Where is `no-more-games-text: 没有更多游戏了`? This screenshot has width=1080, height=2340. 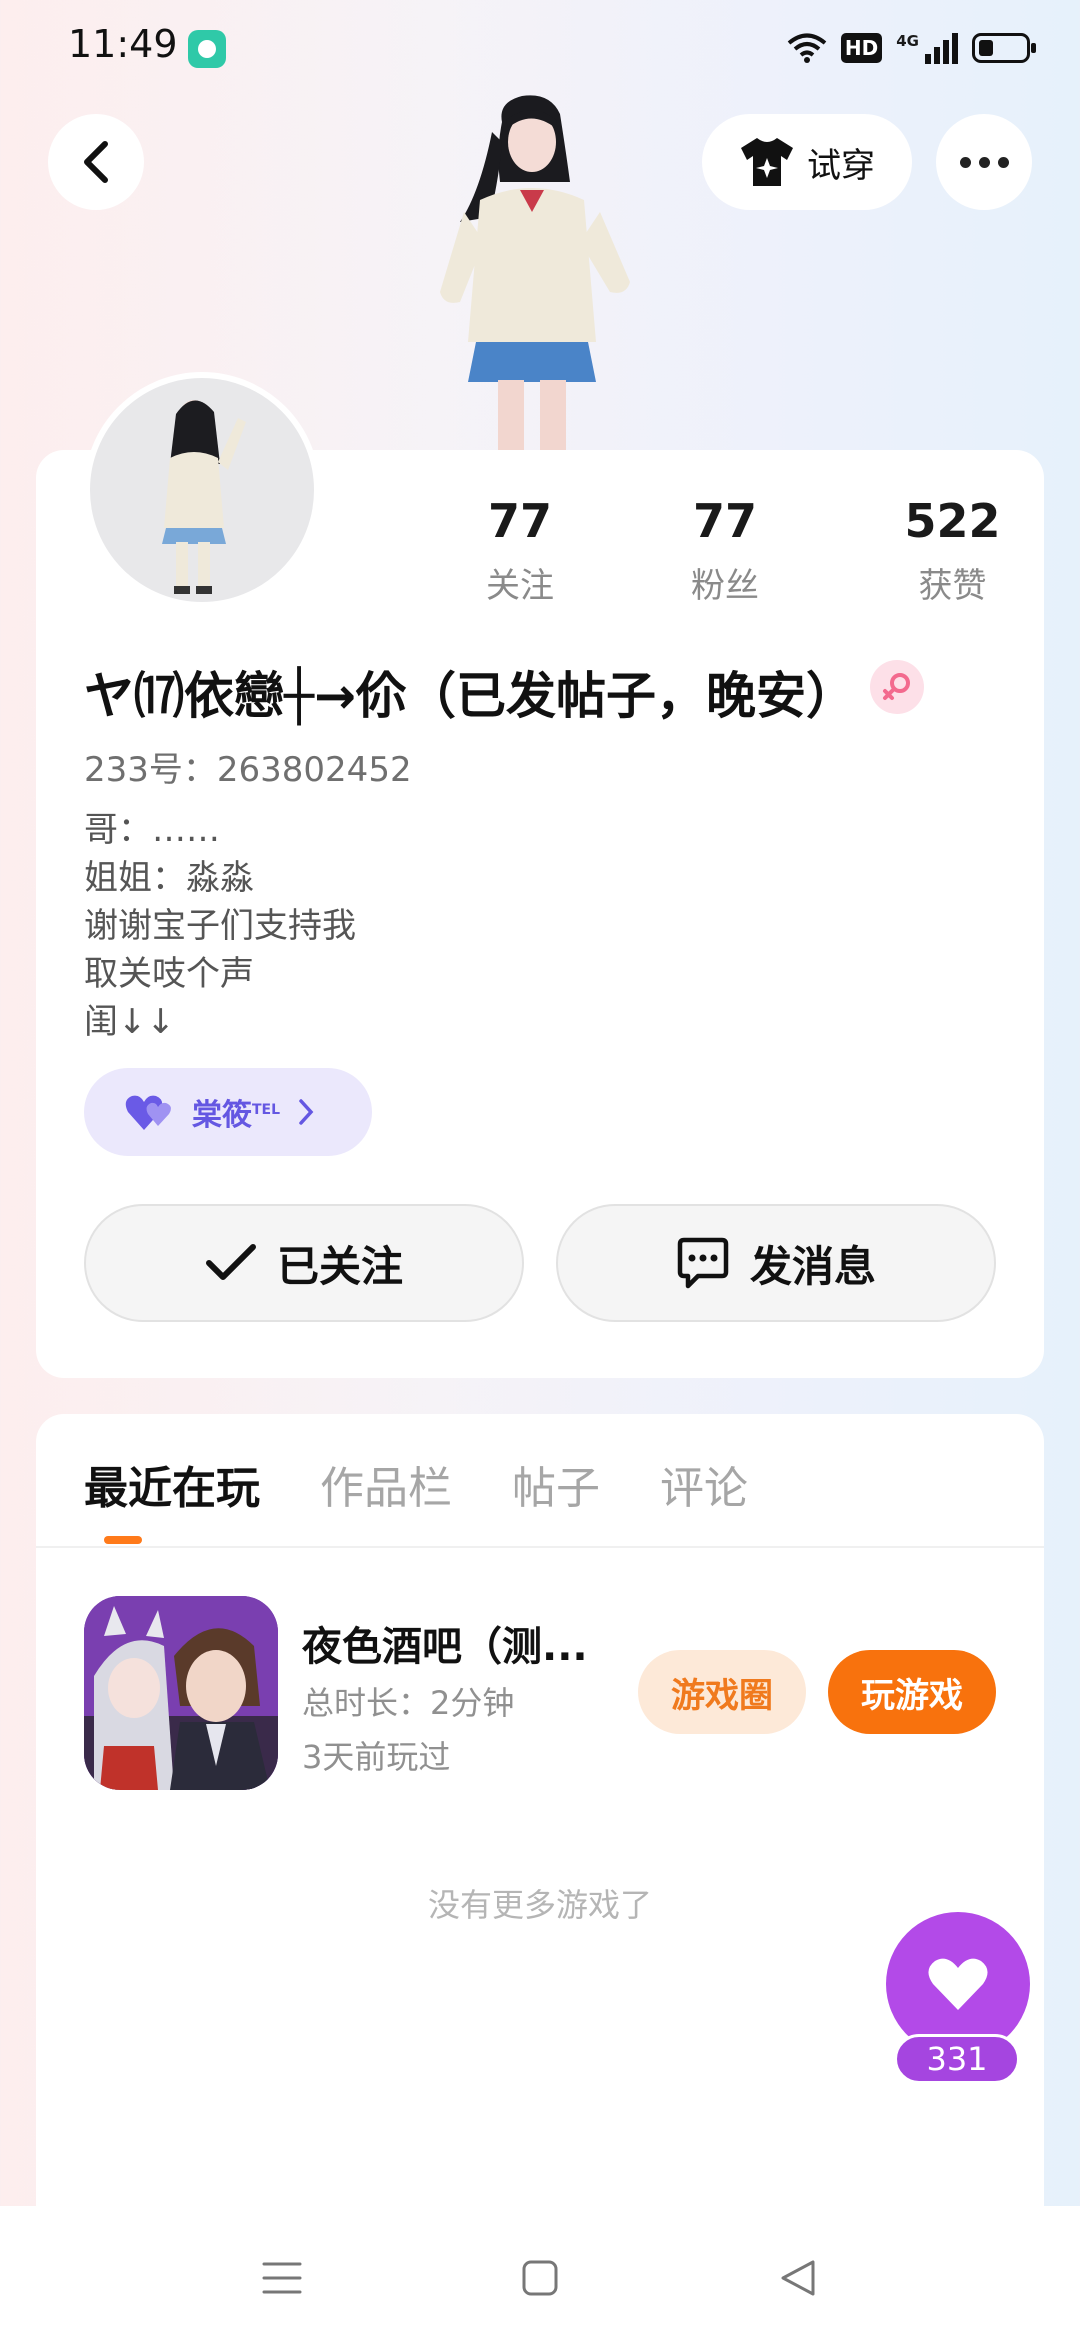 no-more-games-text: 没有更多游戏了 is located at coordinates (539, 1905).